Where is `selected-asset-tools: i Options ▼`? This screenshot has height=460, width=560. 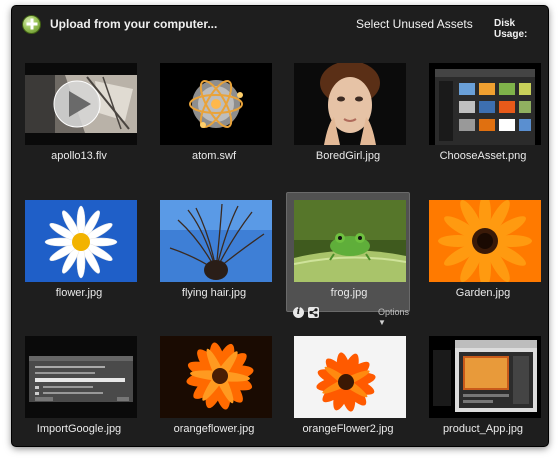 selected-asset-tools: i Options ▼ is located at coordinates (352, 316).